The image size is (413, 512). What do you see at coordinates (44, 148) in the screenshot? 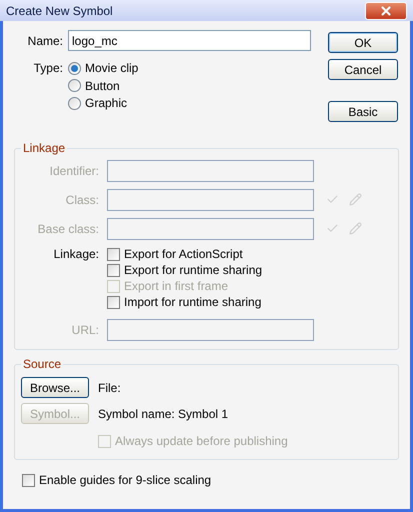
I see `group-title: Linkage` at bounding box center [44, 148].